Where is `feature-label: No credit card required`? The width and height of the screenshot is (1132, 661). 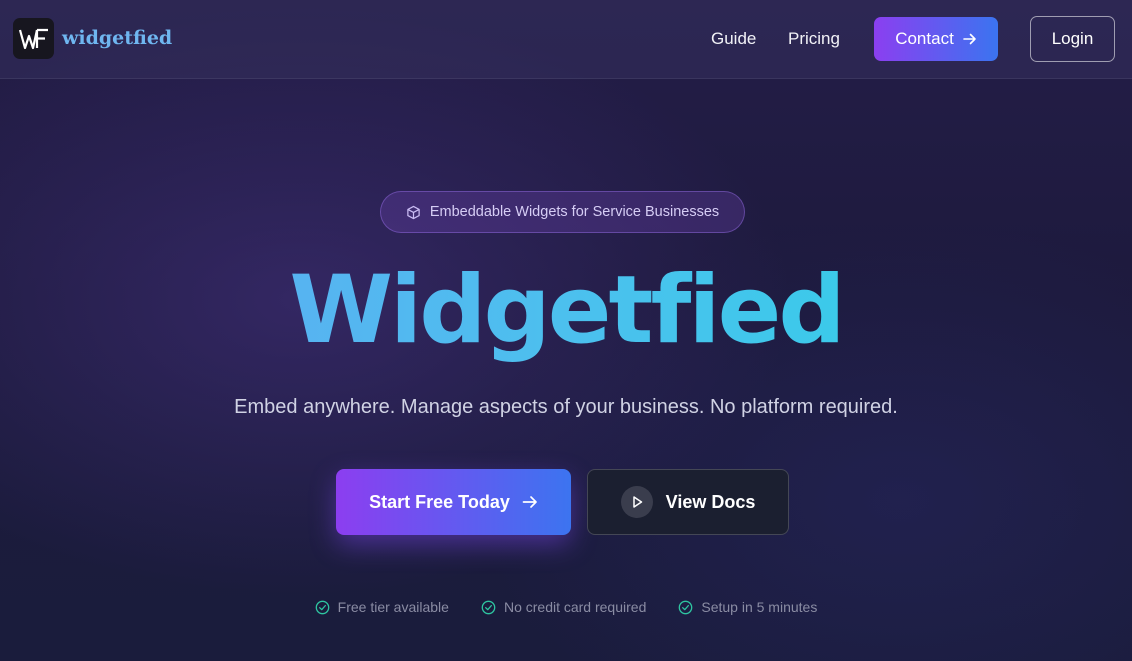 feature-label: No credit card required is located at coordinates (575, 607).